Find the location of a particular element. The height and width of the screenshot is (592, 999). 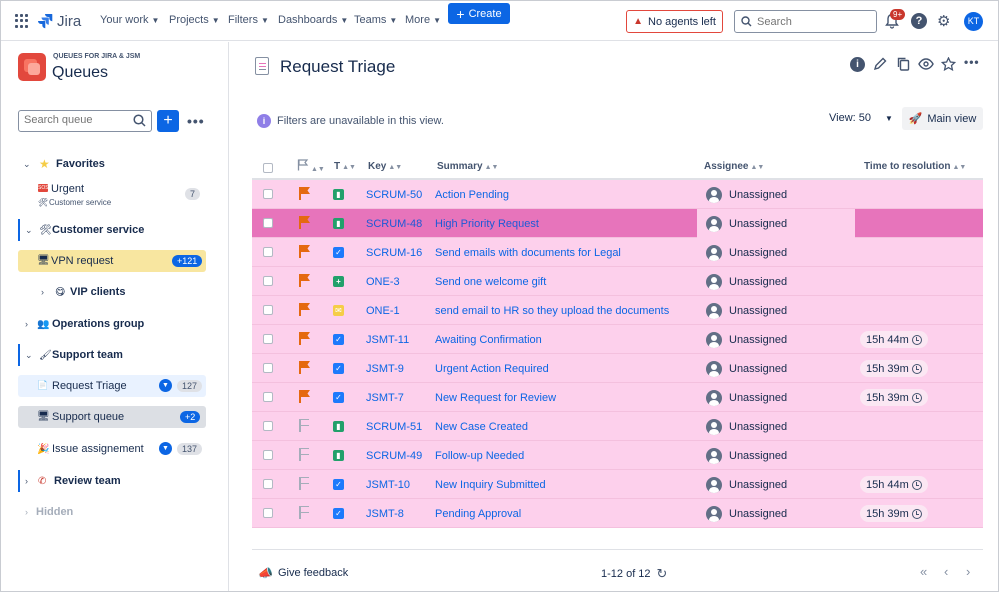

issue-summary: Send emails with documents for Legal is located at coordinates (528, 252).